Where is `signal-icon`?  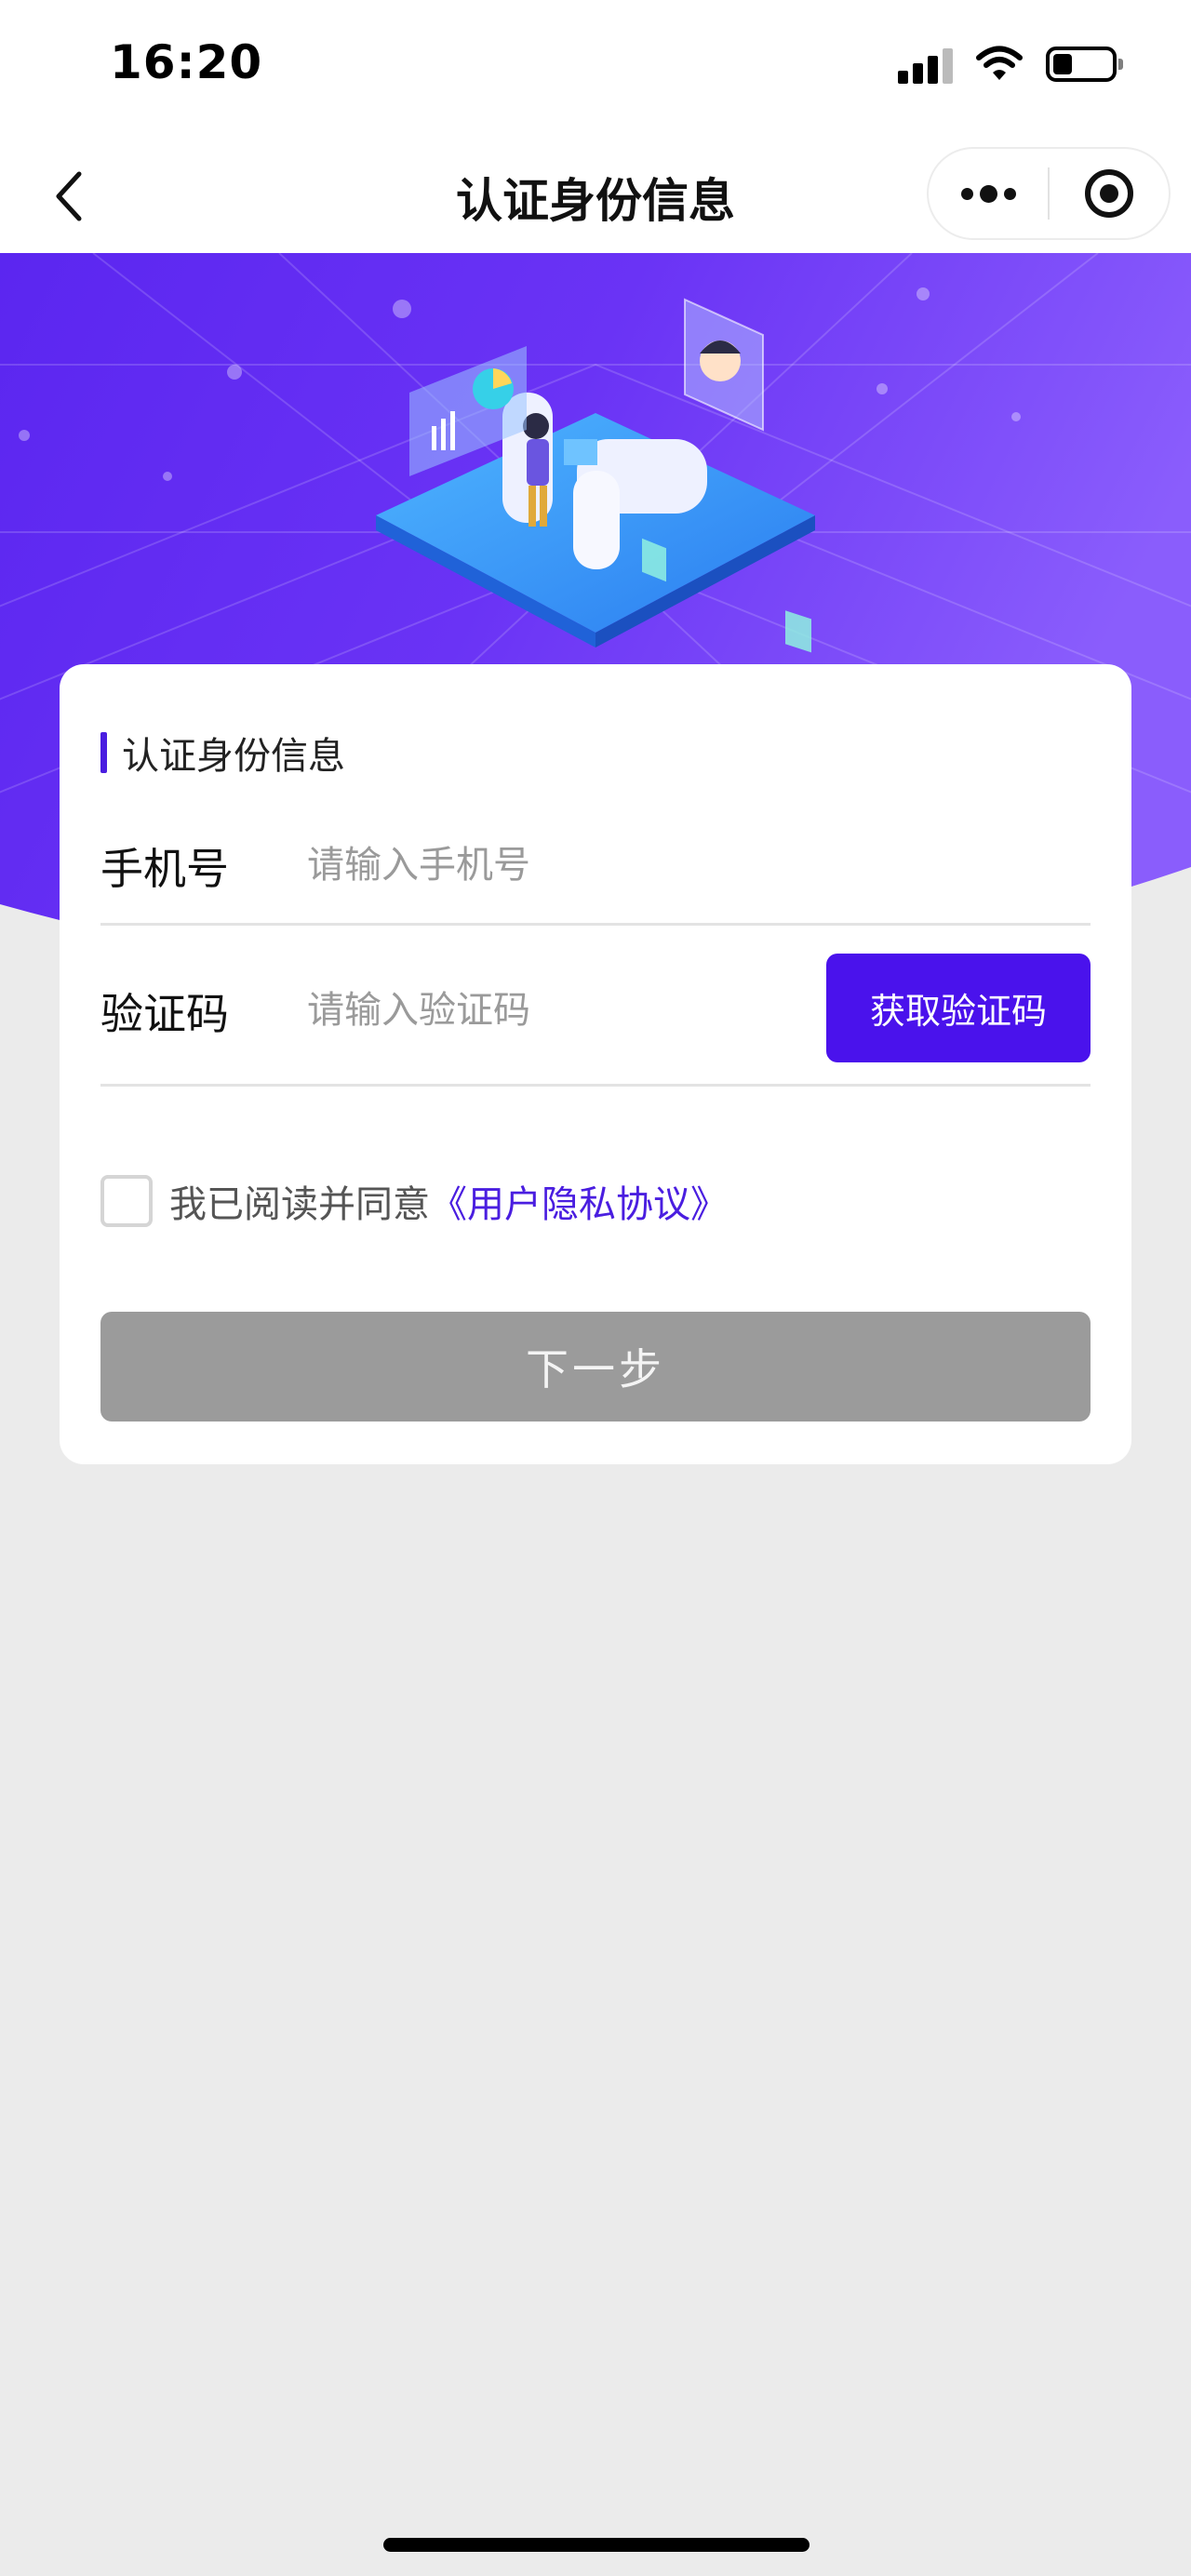
signal-icon is located at coordinates (925, 64).